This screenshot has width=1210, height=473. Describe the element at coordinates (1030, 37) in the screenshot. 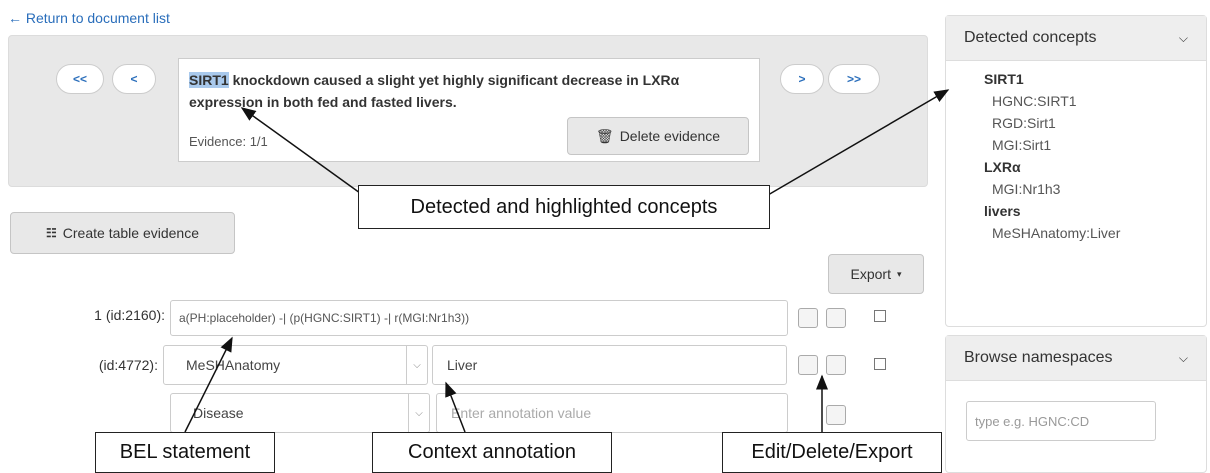

I see `detected-concepts-title: Detected concepts` at that location.